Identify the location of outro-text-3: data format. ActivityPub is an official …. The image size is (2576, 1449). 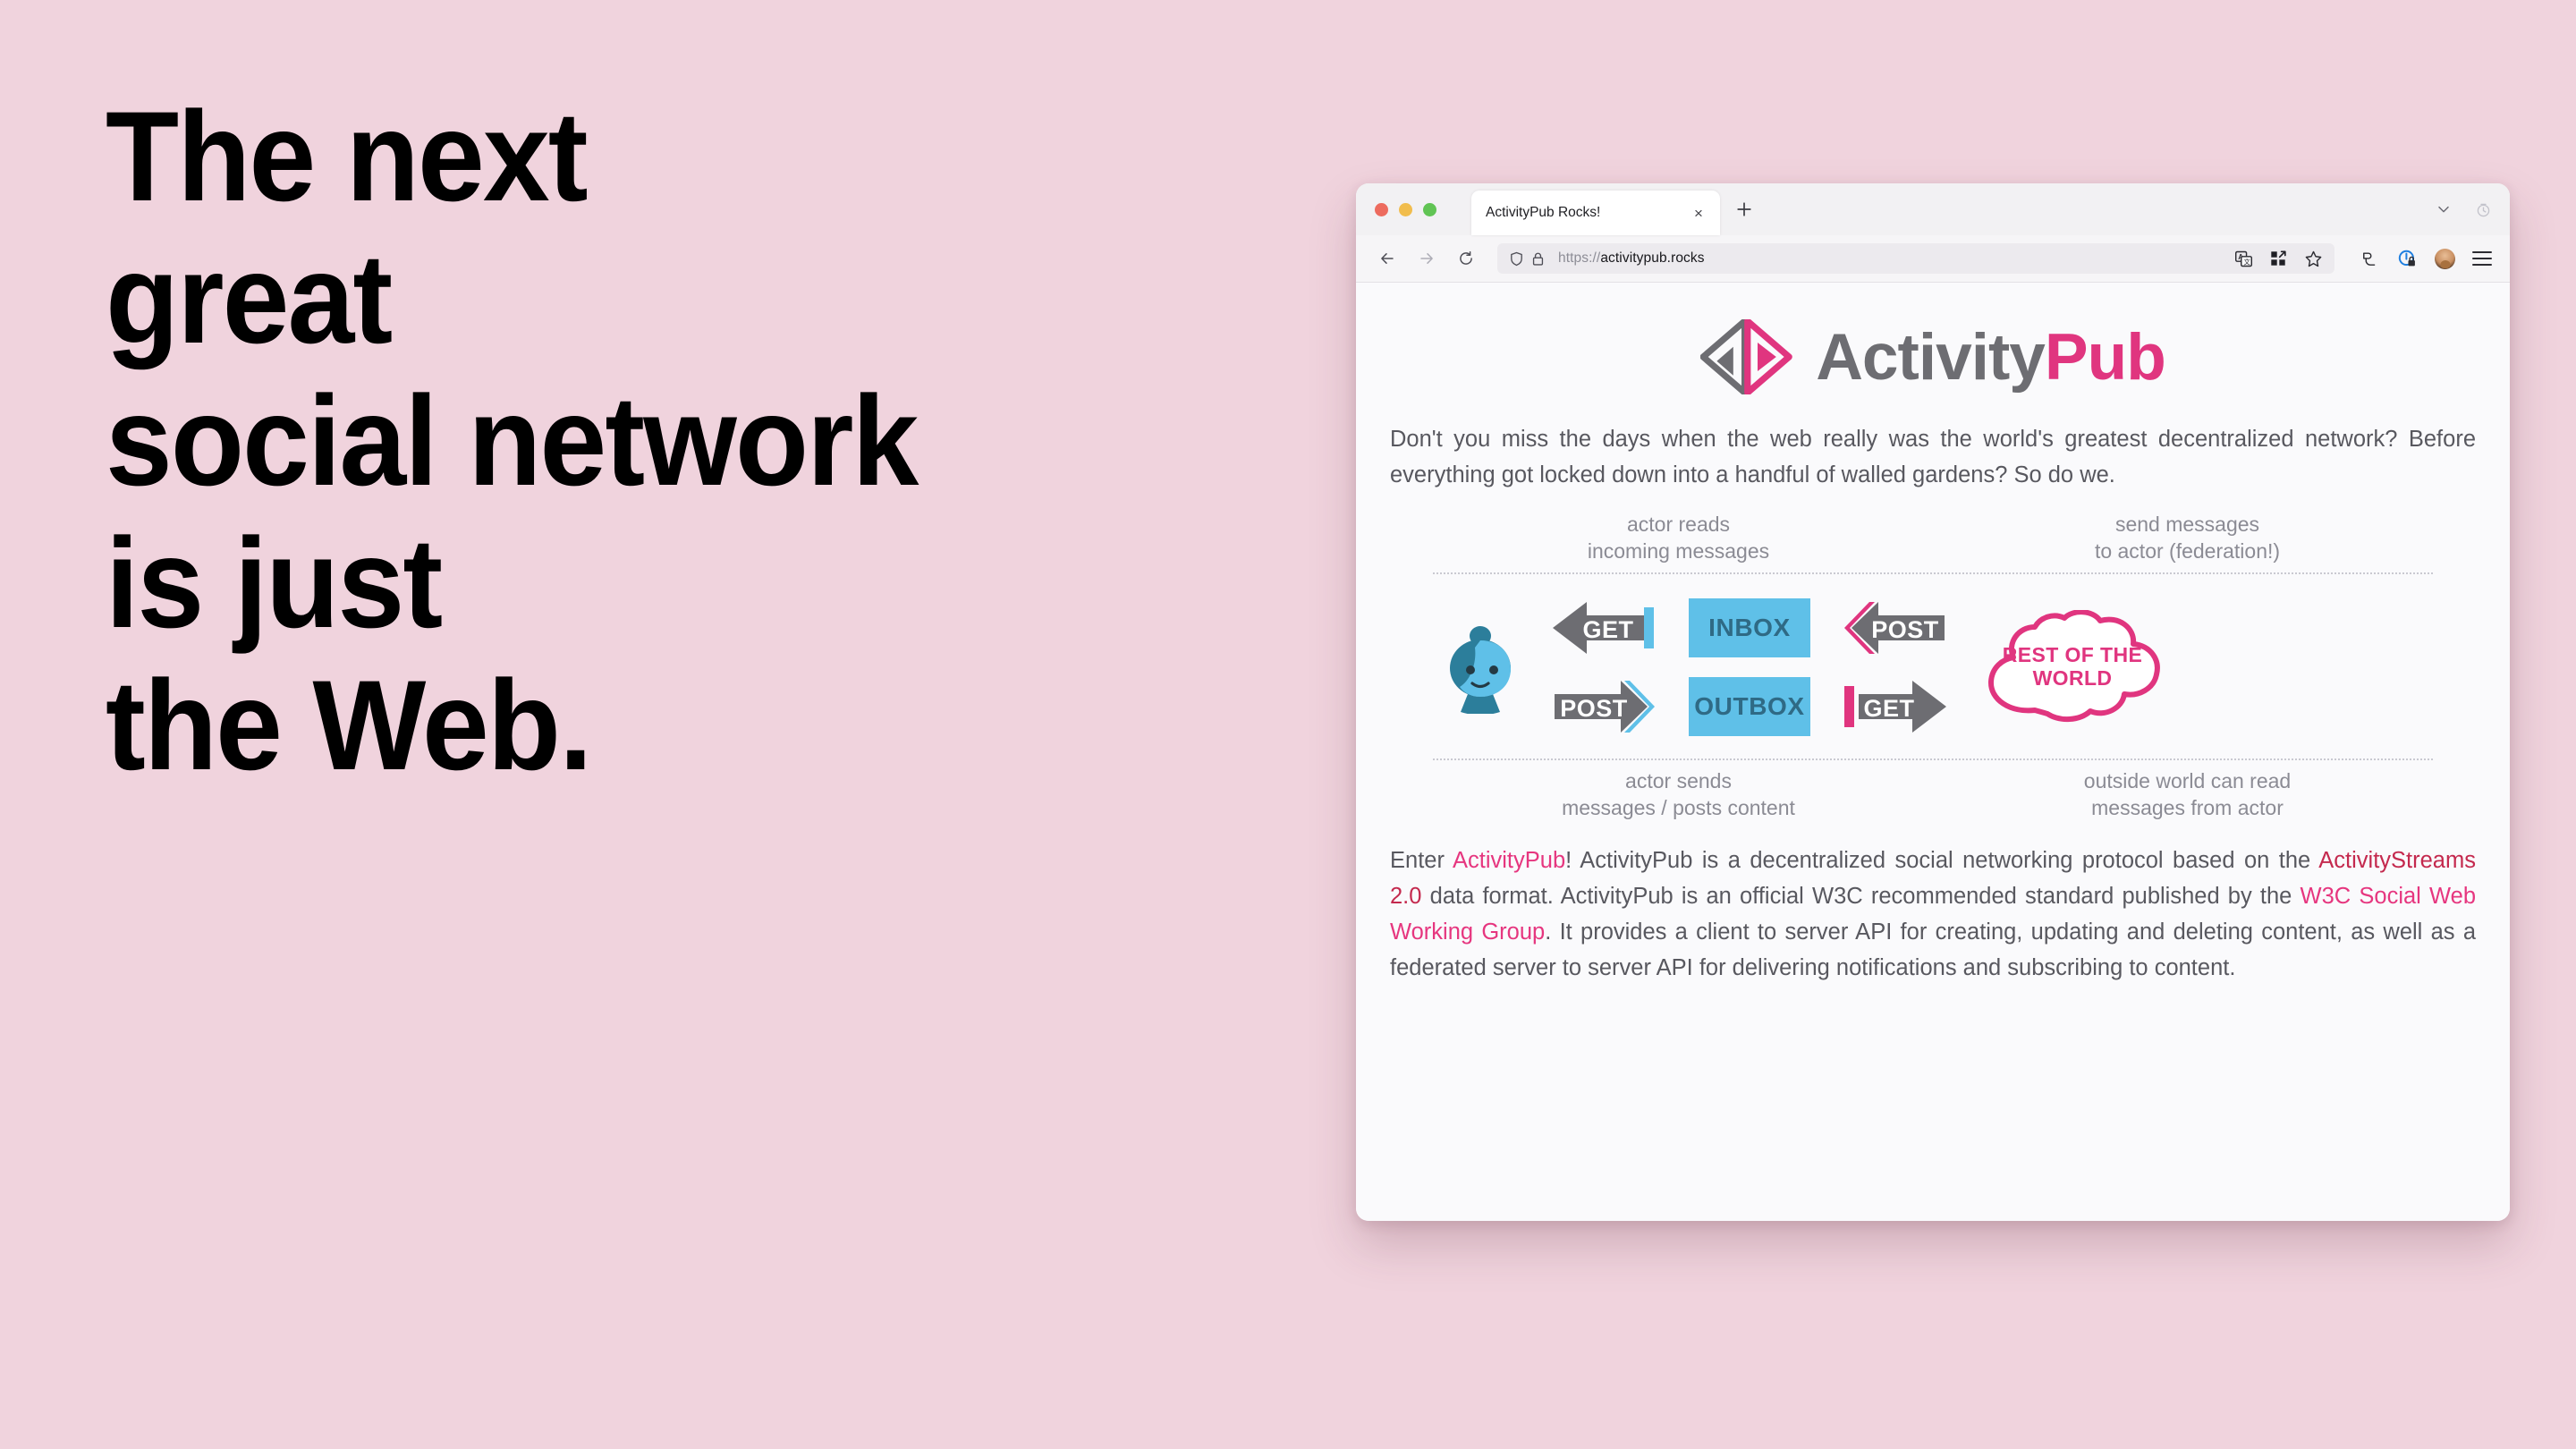
(1861, 896).